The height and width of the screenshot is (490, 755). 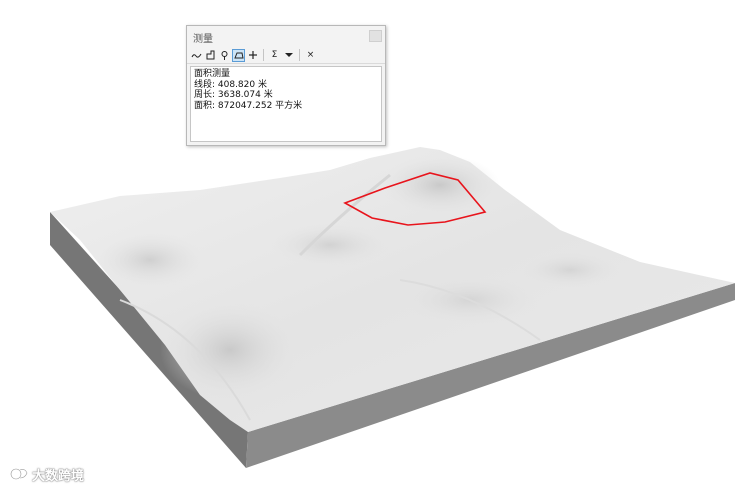 I want to click on perimeter-value: 周长: 3638.074 米, so click(x=233, y=95).